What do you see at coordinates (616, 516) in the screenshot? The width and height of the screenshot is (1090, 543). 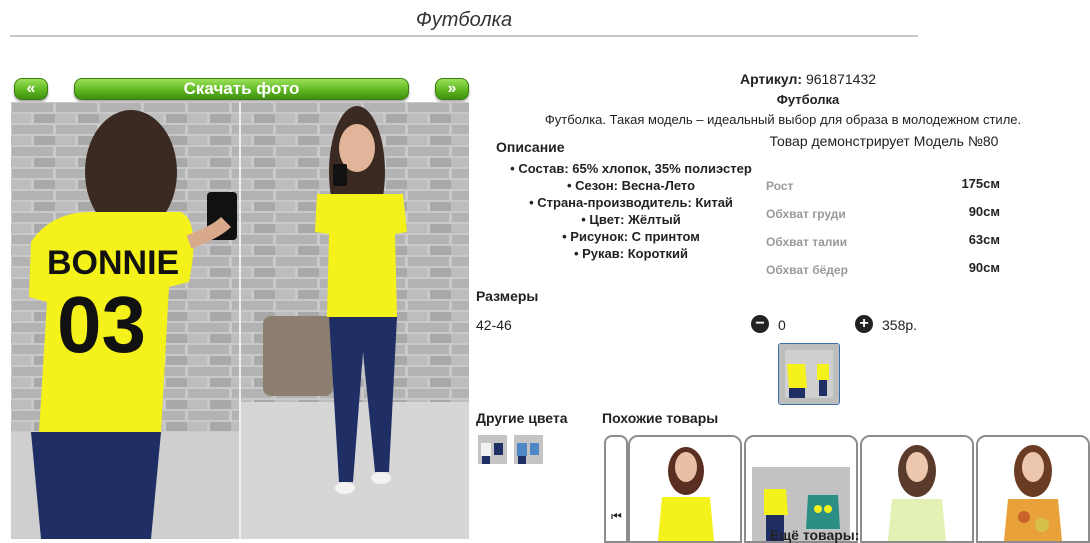 I see `skip-first-icon: ⏮` at bounding box center [616, 516].